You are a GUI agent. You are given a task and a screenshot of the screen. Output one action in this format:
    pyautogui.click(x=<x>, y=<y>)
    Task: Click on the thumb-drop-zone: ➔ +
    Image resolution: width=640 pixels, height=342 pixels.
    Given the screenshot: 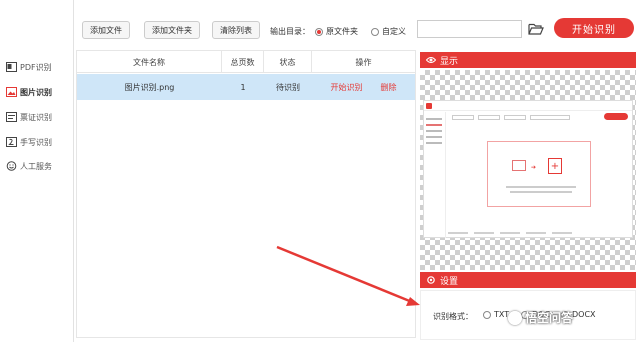 What is the action you would take?
    pyautogui.click(x=539, y=174)
    